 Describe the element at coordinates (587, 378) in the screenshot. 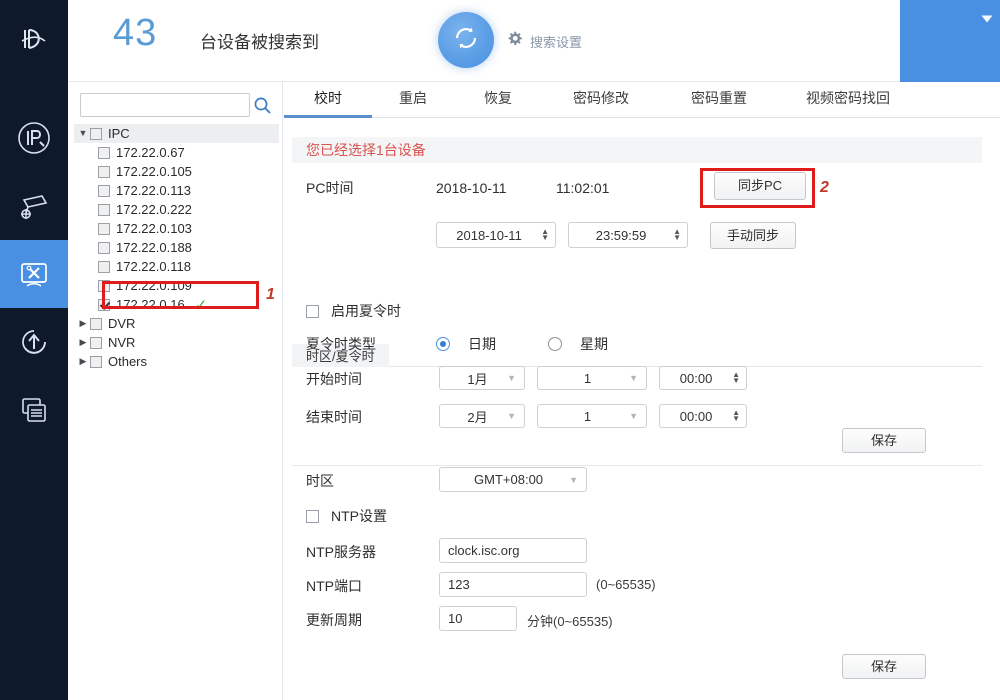

I see `start-day-value: 1` at that location.